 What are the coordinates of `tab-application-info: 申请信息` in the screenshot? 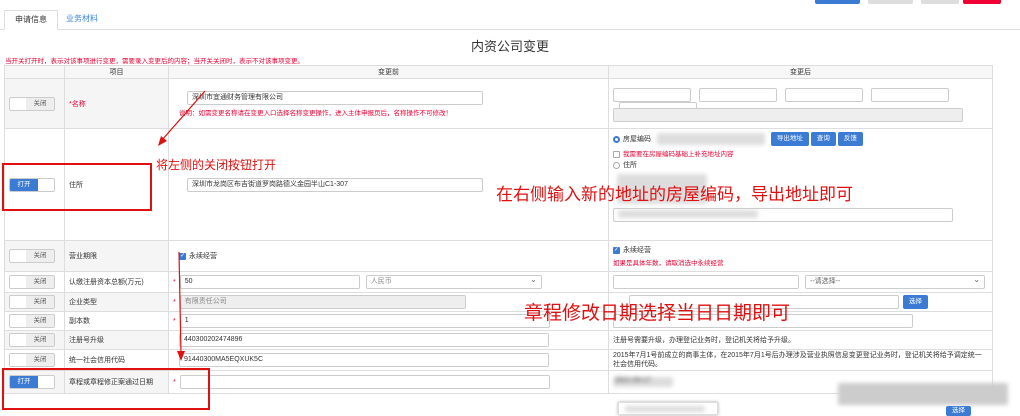 It's located at (31, 20).